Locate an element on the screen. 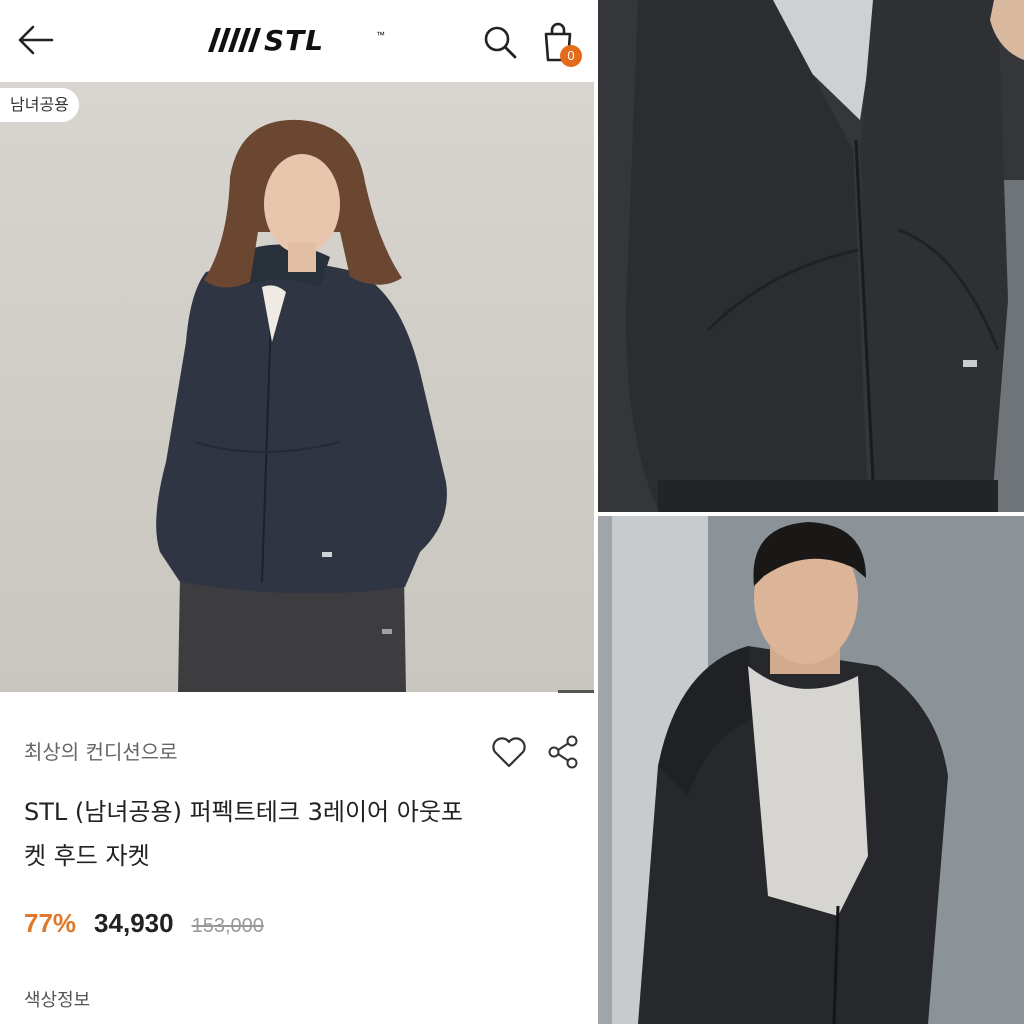  logo-stripes is located at coordinates (234, 40).